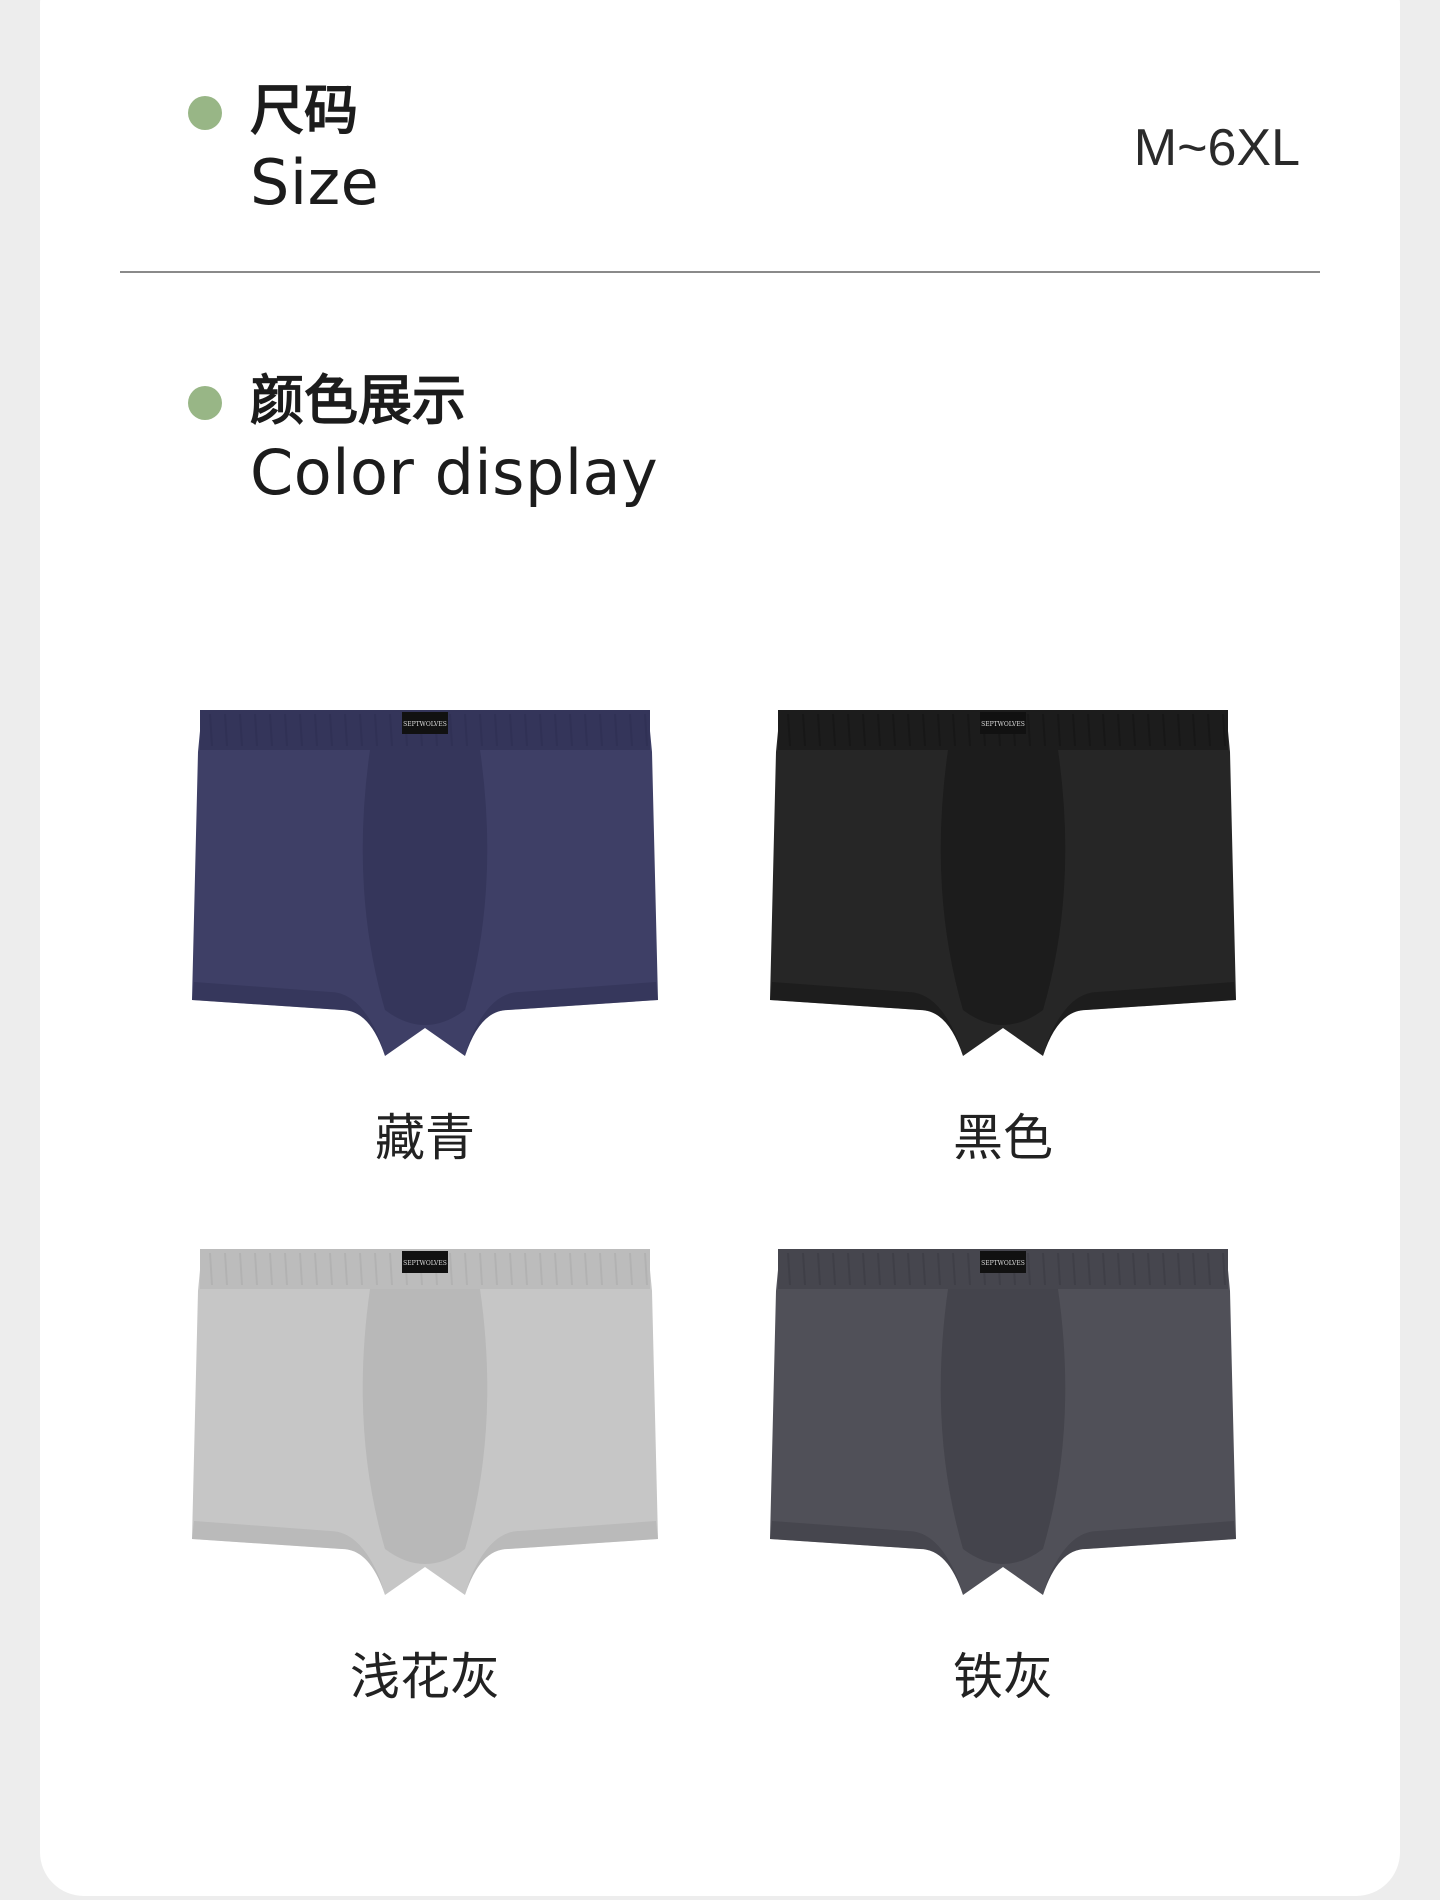 The height and width of the screenshot is (1900, 1440). I want to click on color-display-section: 颜色展示 Color display, so click(488, 444).